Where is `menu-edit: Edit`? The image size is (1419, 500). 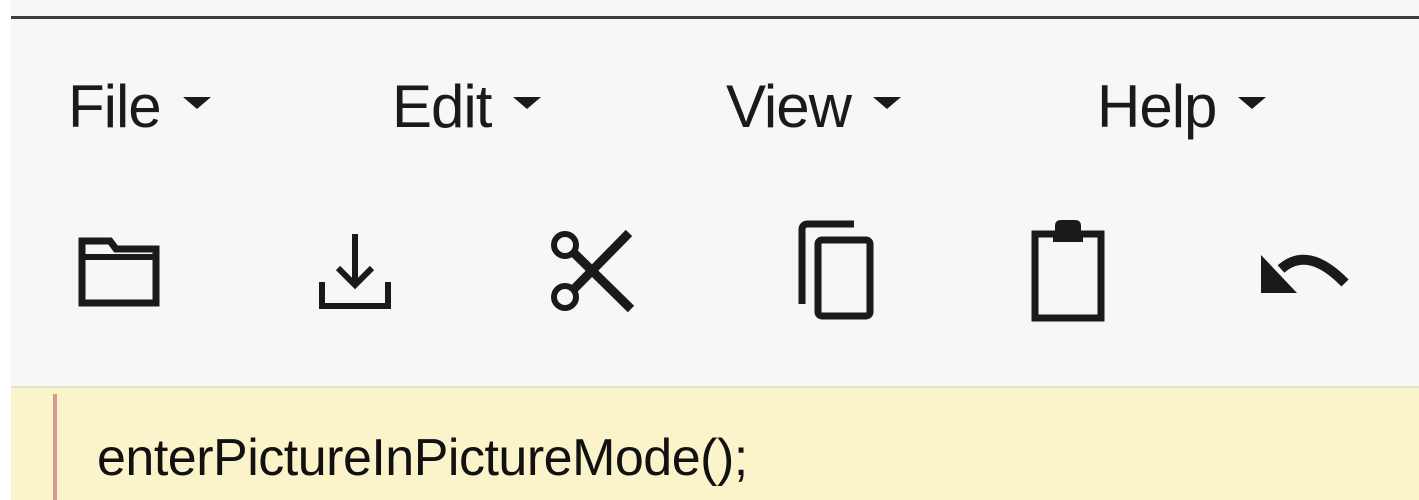 menu-edit: Edit is located at coordinates (467, 106).